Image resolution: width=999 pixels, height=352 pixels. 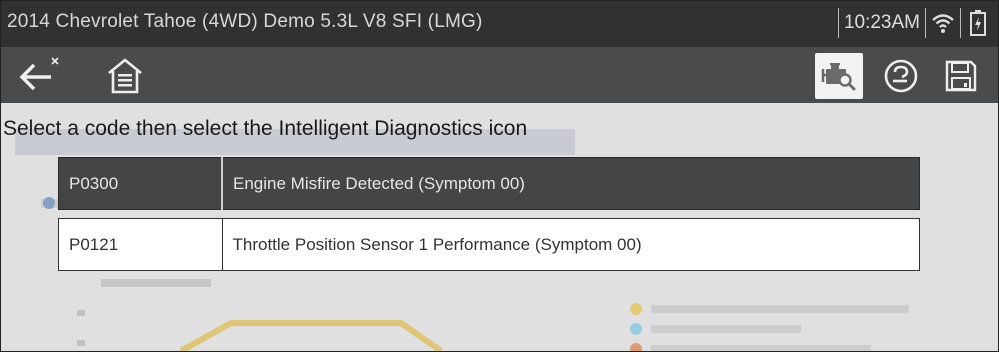 I want to click on help-button, so click(x=901, y=76).